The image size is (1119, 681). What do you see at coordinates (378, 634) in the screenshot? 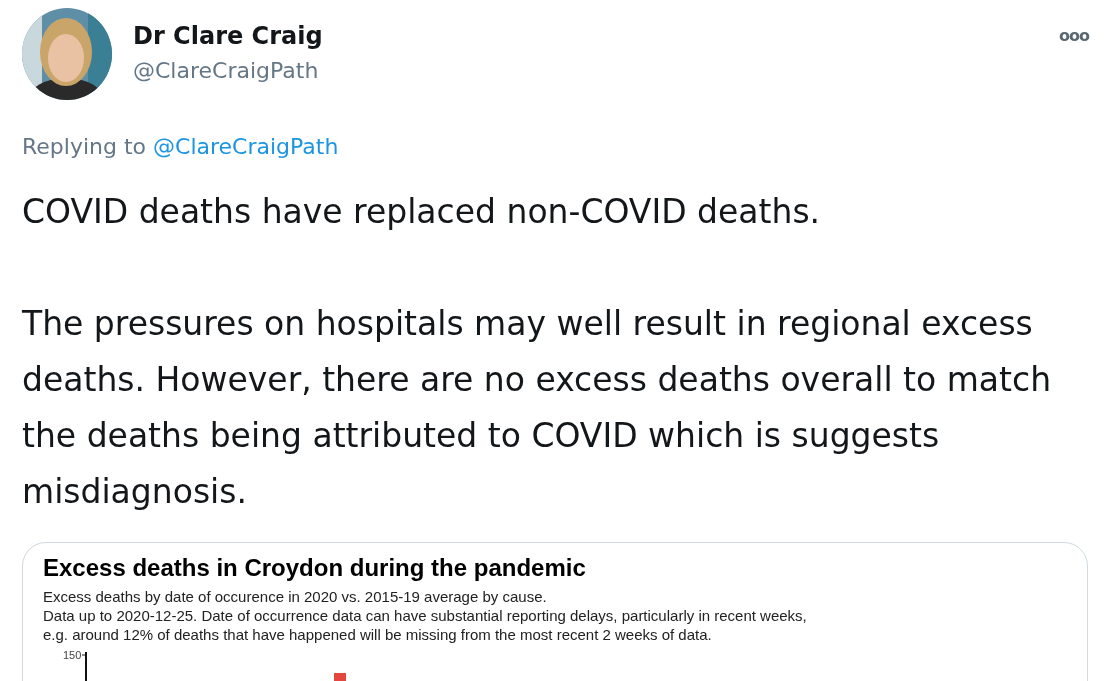
I see `chart-subtitle: e.g. around 12% of deaths that have happened will be missing from the most recent 2 weeks of data.` at bounding box center [378, 634].